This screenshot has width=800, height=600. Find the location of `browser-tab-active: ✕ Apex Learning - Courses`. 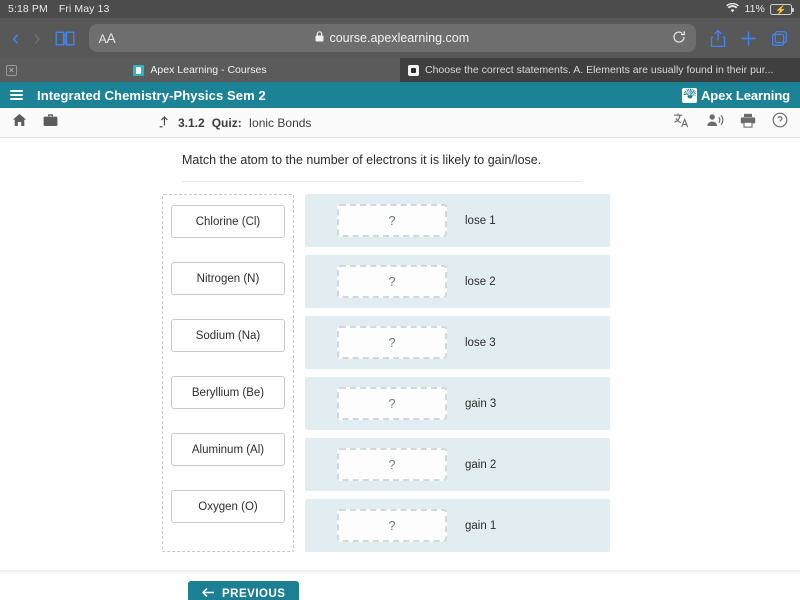

browser-tab-active: ✕ Apex Learning - Courses is located at coordinates (200, 70).